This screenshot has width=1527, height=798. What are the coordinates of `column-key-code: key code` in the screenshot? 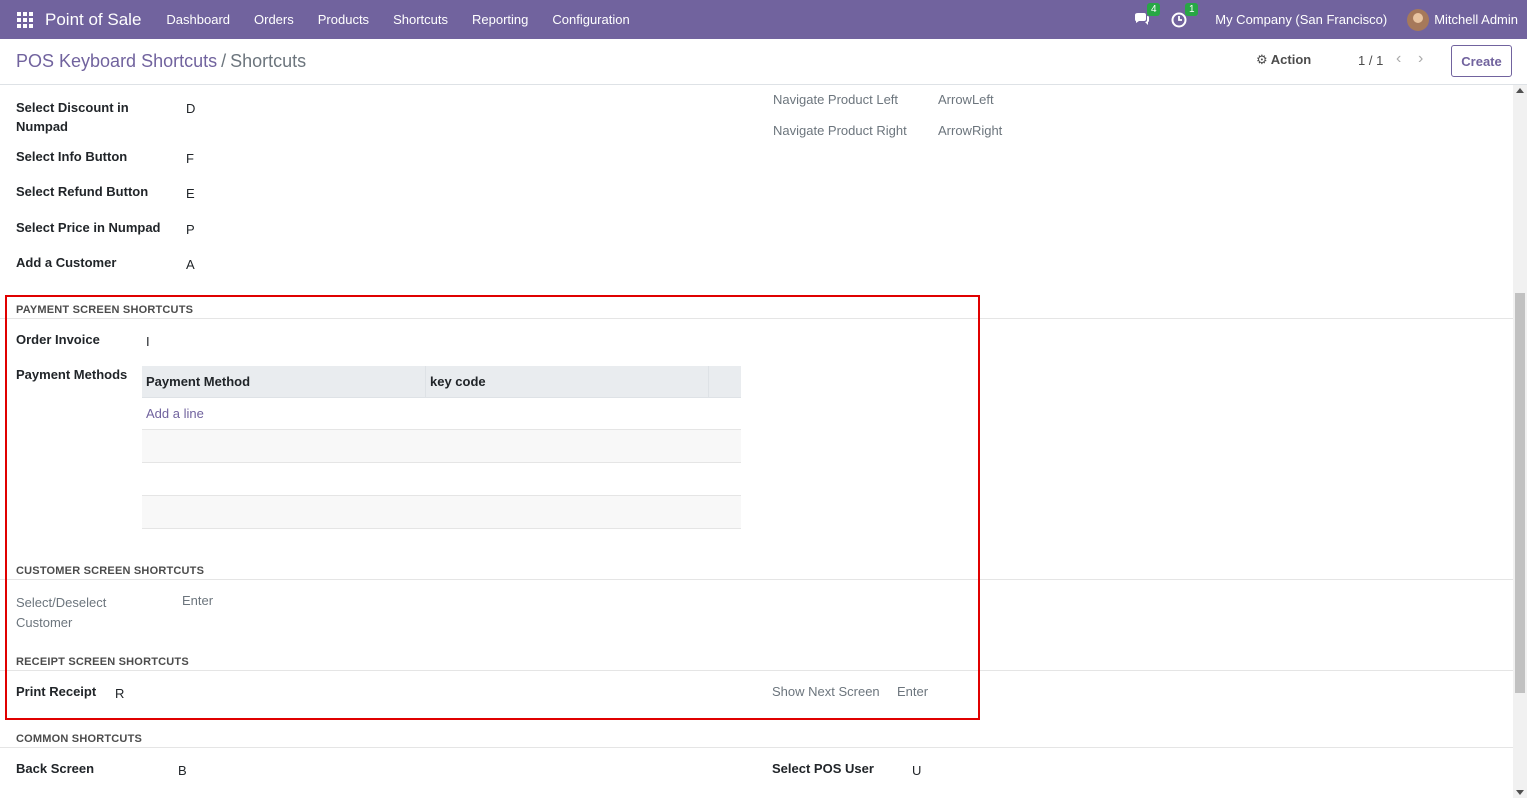 It's located at (567, 381).